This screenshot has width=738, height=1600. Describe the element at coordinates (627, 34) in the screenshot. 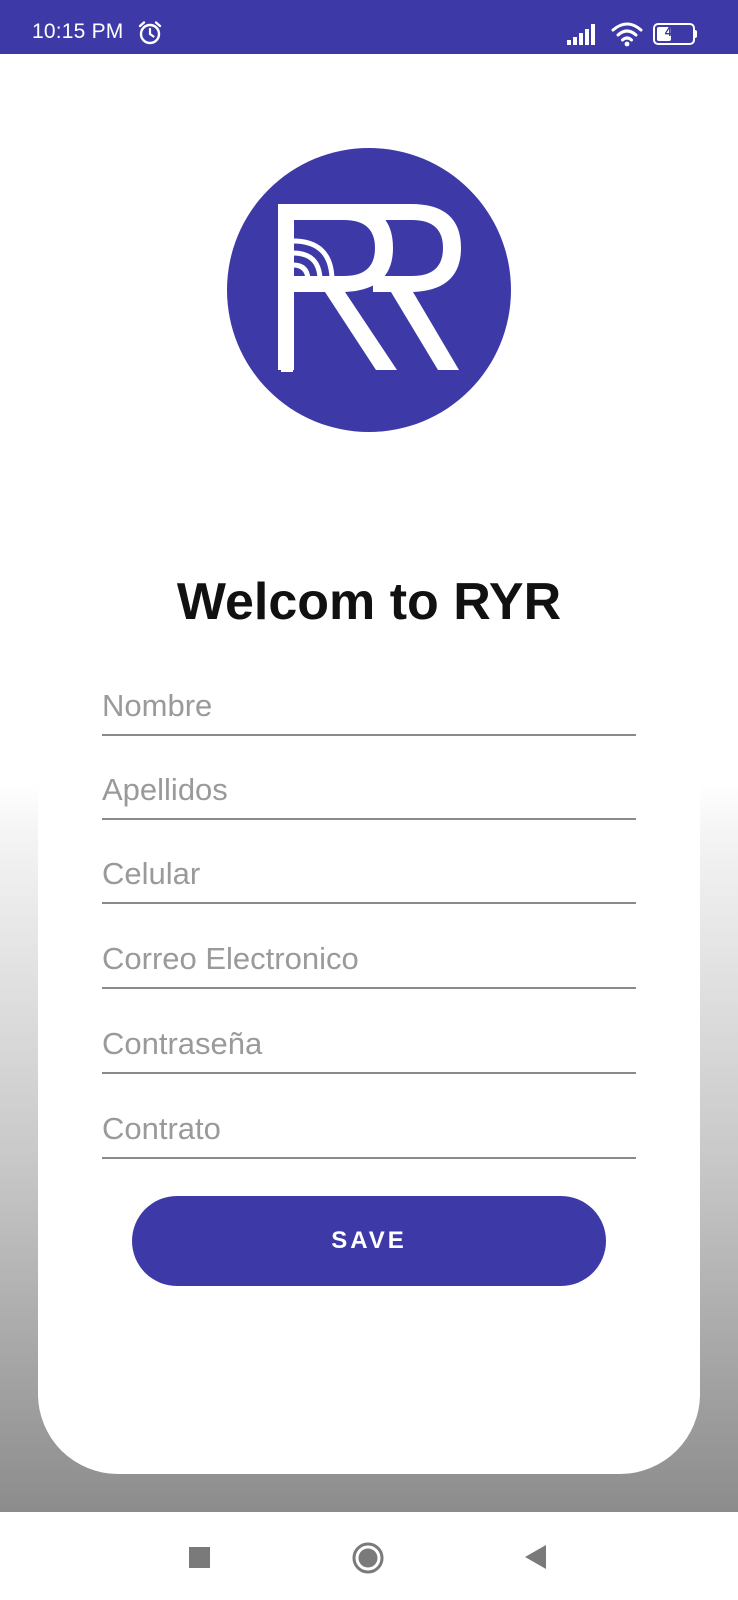

I see `wifi-icon` at that location.